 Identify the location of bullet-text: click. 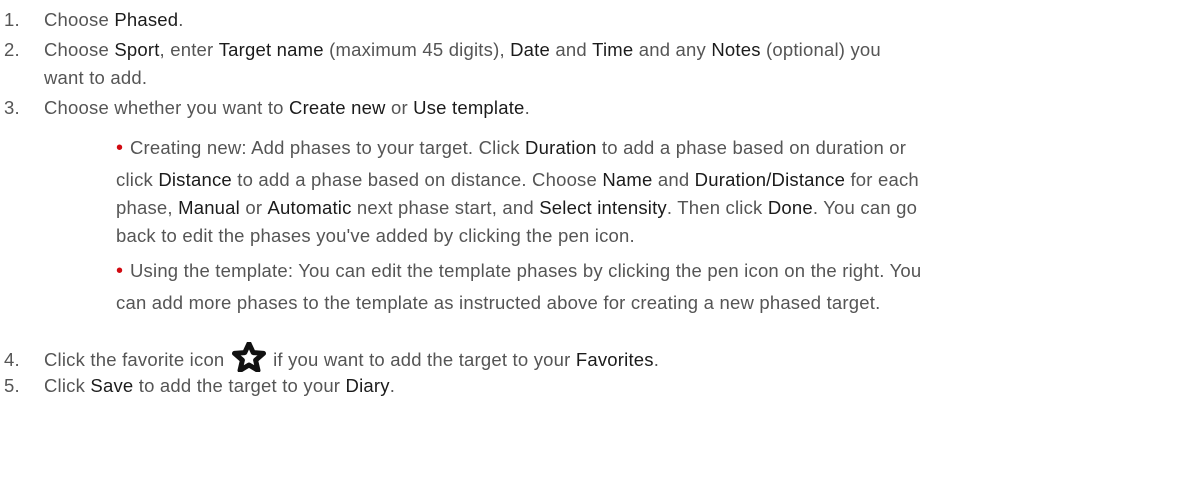
(137, 179).